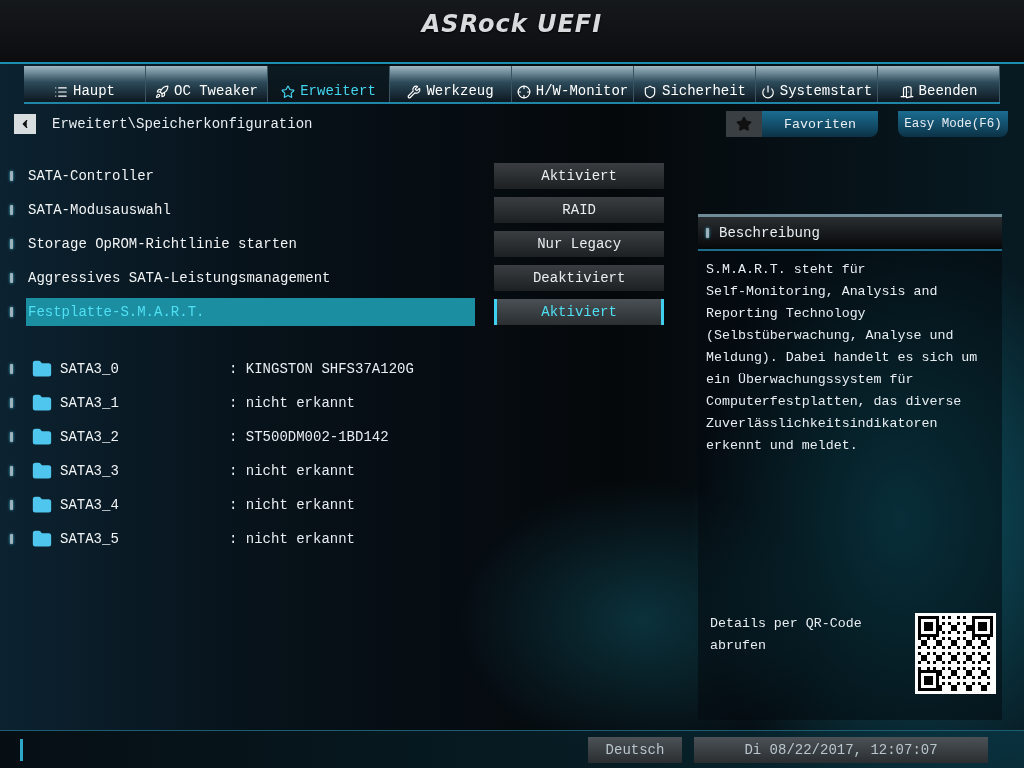 This screenshot has width=1024, height=768. Describe the element at coordinates (451, 84) in the screenshot. I see `nav-tab: Werkzeug` at that location.